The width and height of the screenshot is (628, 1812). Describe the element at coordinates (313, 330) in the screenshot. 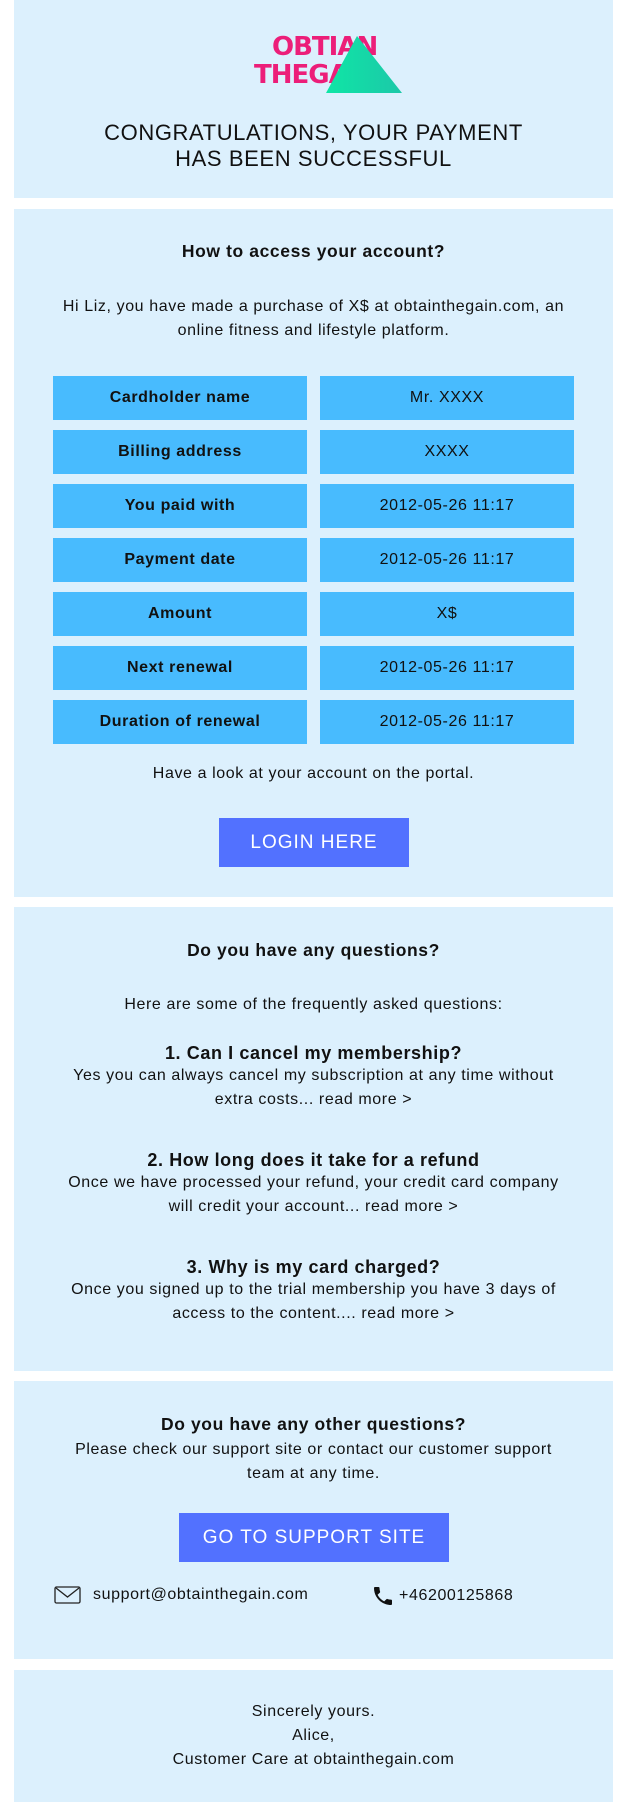

I see `intro-line-2: online fitness and lifestyle platform.` at that location.